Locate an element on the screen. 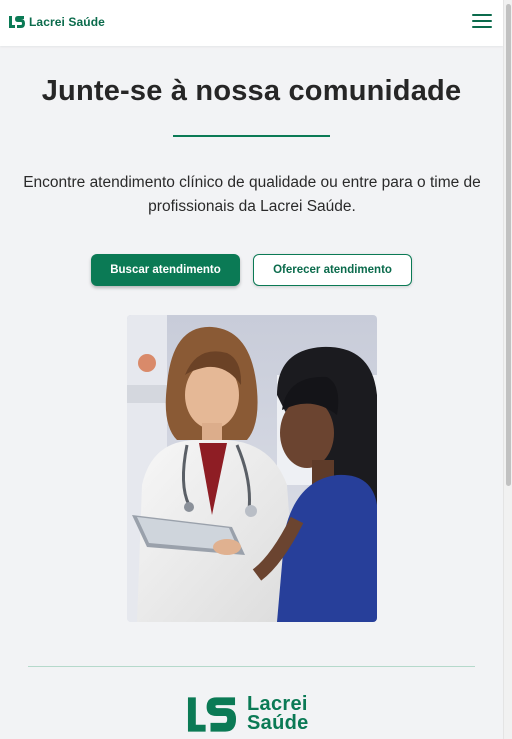  vertical-scrollbar is located at coordinates (507, 369).